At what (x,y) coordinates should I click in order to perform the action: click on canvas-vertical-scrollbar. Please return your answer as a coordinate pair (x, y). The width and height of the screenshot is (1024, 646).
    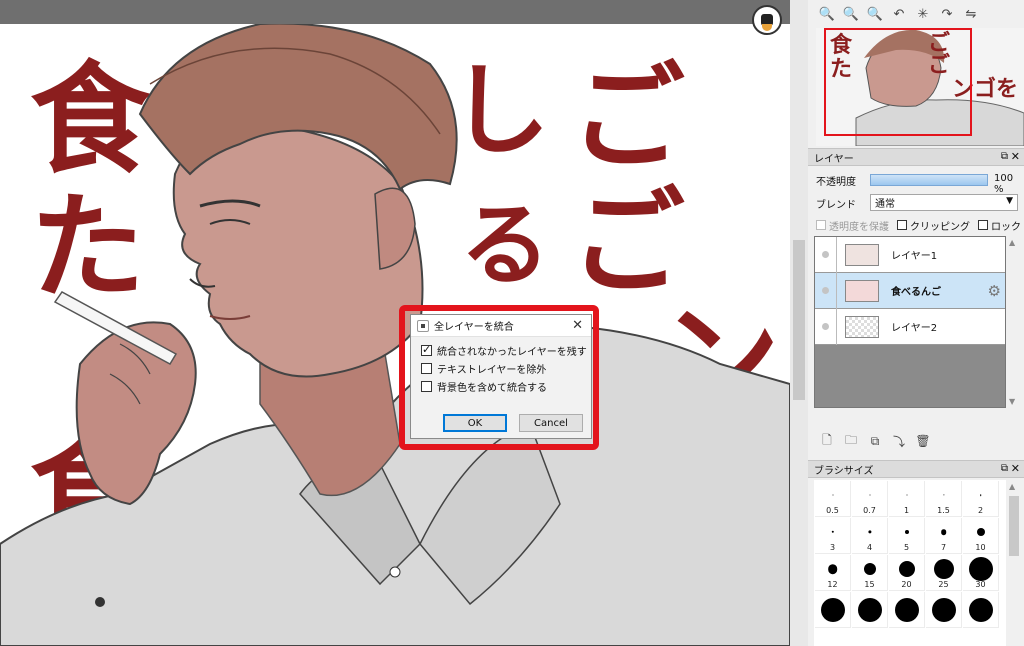
    Looking at the image, I should click on (799, 323).